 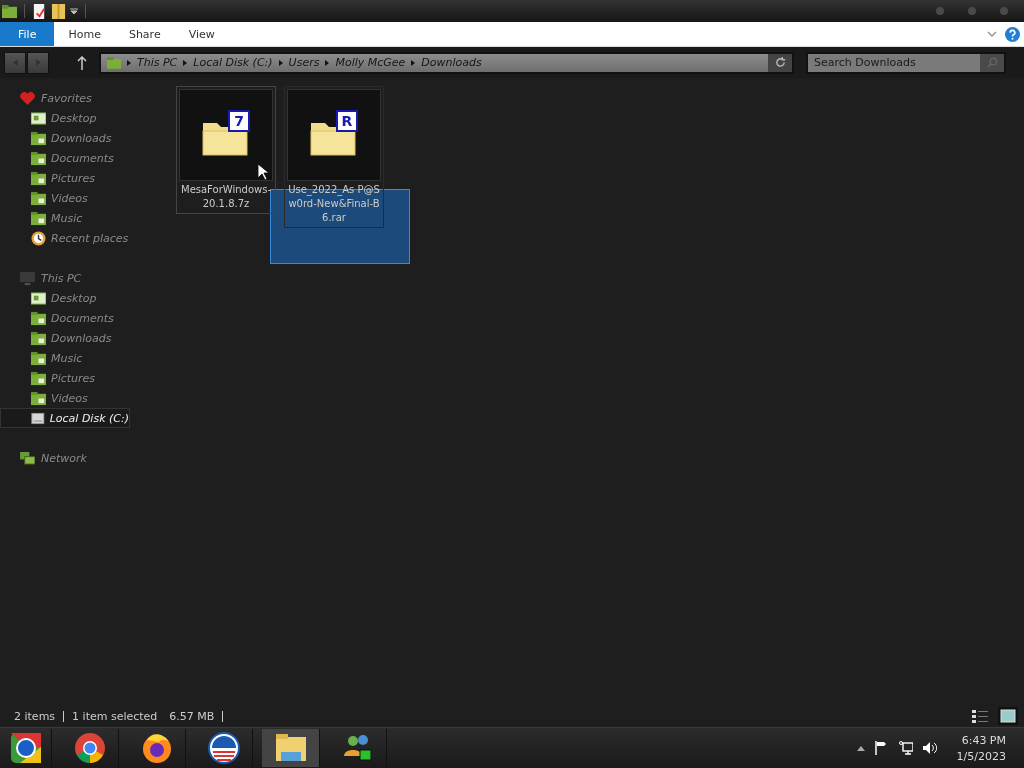 What do you see at coordinates (27, 98) in the screenshot?
I see `heart-icon` at bounding box center [27, 98].